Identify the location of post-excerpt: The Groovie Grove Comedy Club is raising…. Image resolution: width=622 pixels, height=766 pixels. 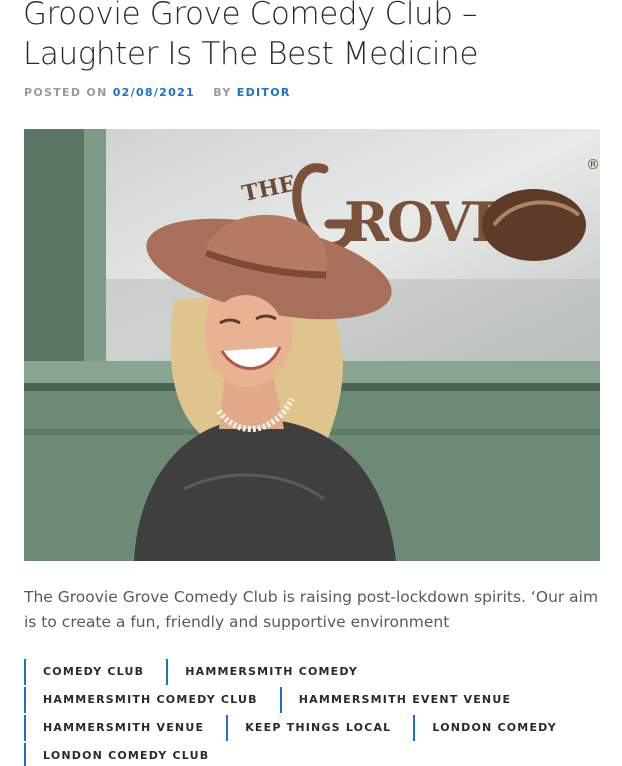
(311, 609).